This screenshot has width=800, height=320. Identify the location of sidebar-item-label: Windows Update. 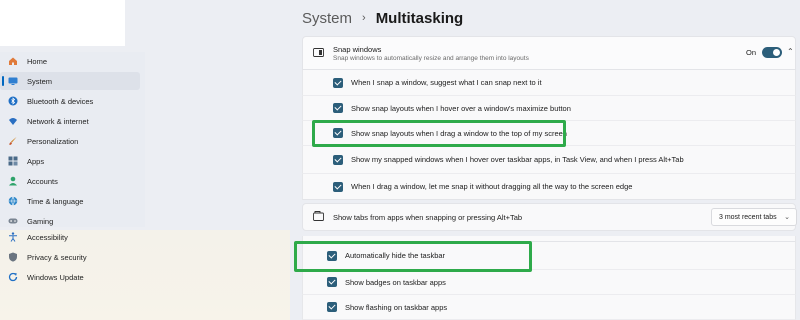
(55, 277).